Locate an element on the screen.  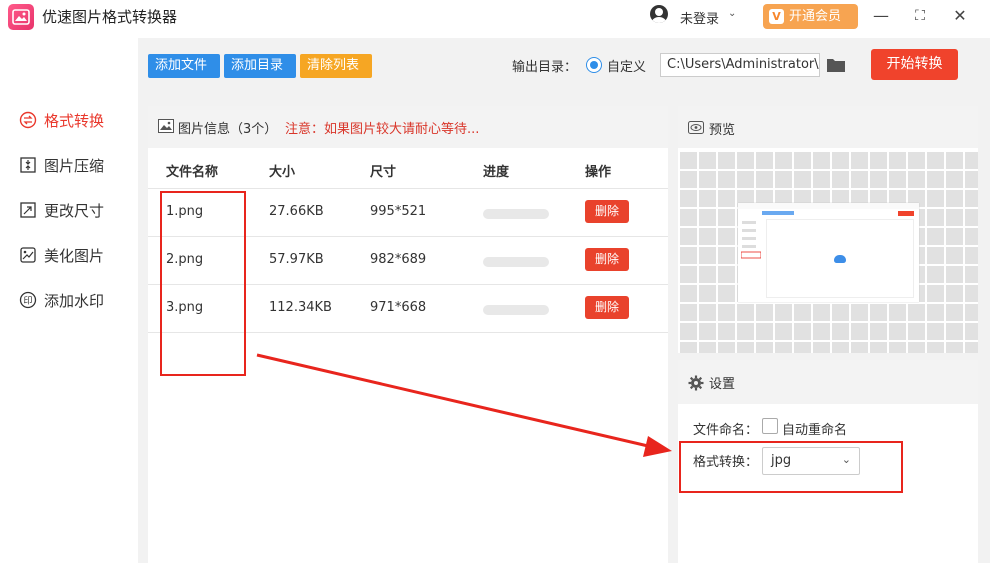
annotation-arrow is located at coordinates (464, 405).